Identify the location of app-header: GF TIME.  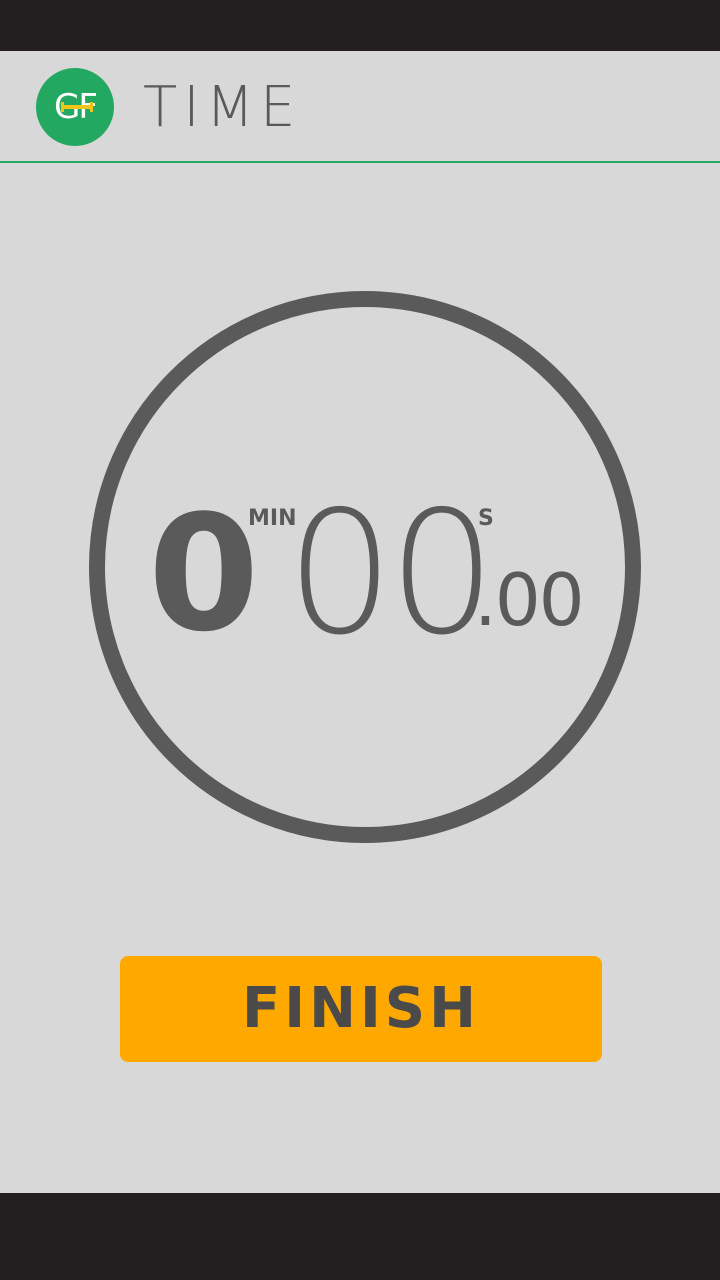
(360, 107).